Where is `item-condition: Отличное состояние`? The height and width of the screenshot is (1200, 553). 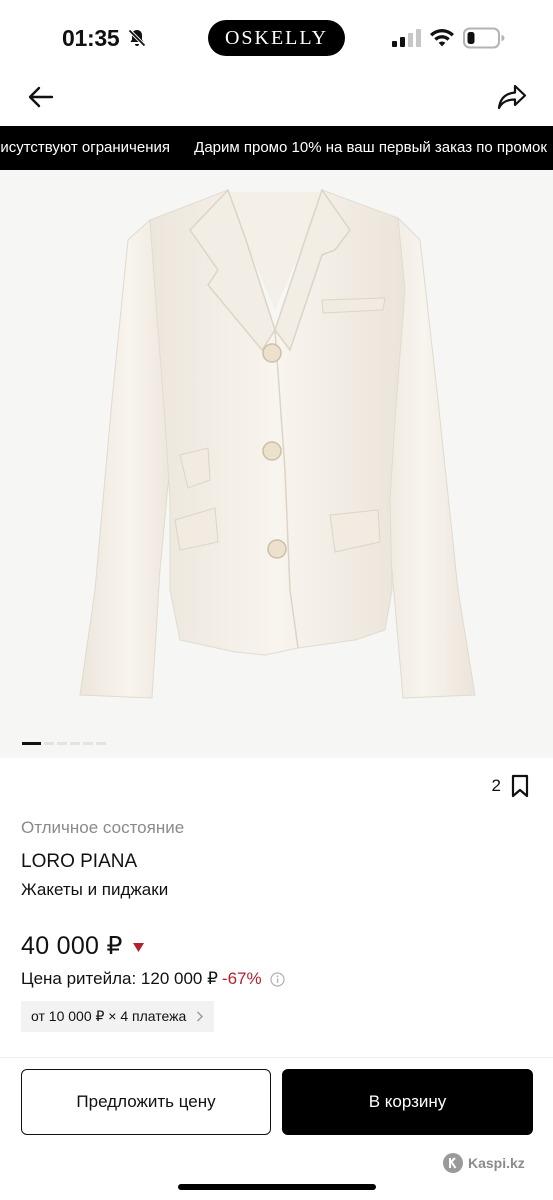 item-condition: Отличное состояние is located at coordinates (103, 827).